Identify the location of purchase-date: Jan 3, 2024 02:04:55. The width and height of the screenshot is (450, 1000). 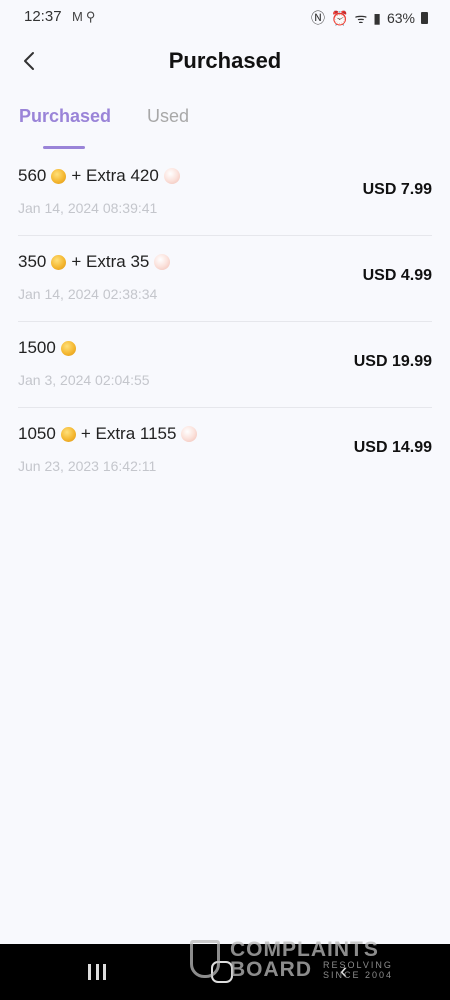
(84, 380).